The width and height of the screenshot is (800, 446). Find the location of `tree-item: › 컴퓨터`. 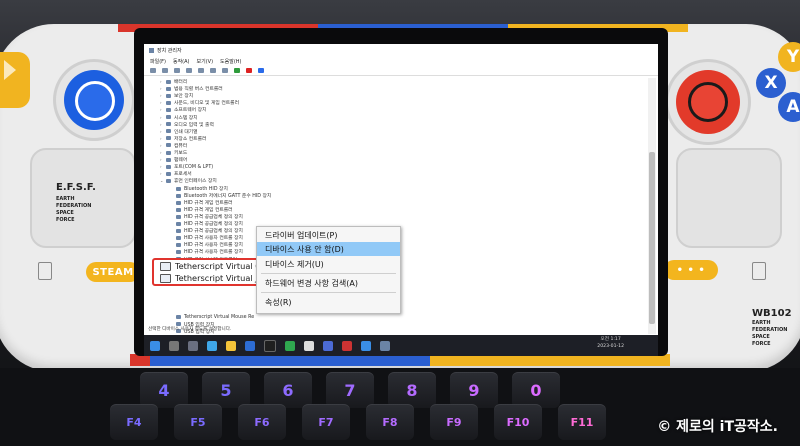

tree-item: › 컴퓨터 is located at coordinates (173, 145).